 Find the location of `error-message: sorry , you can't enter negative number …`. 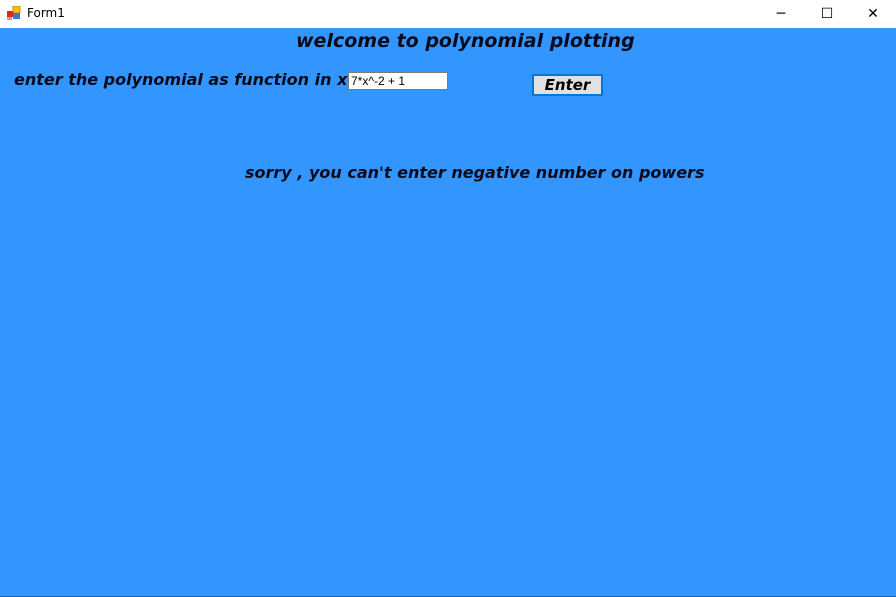

error-message: sorry , you can't enter negative number … is located at coordinates (475, 172).